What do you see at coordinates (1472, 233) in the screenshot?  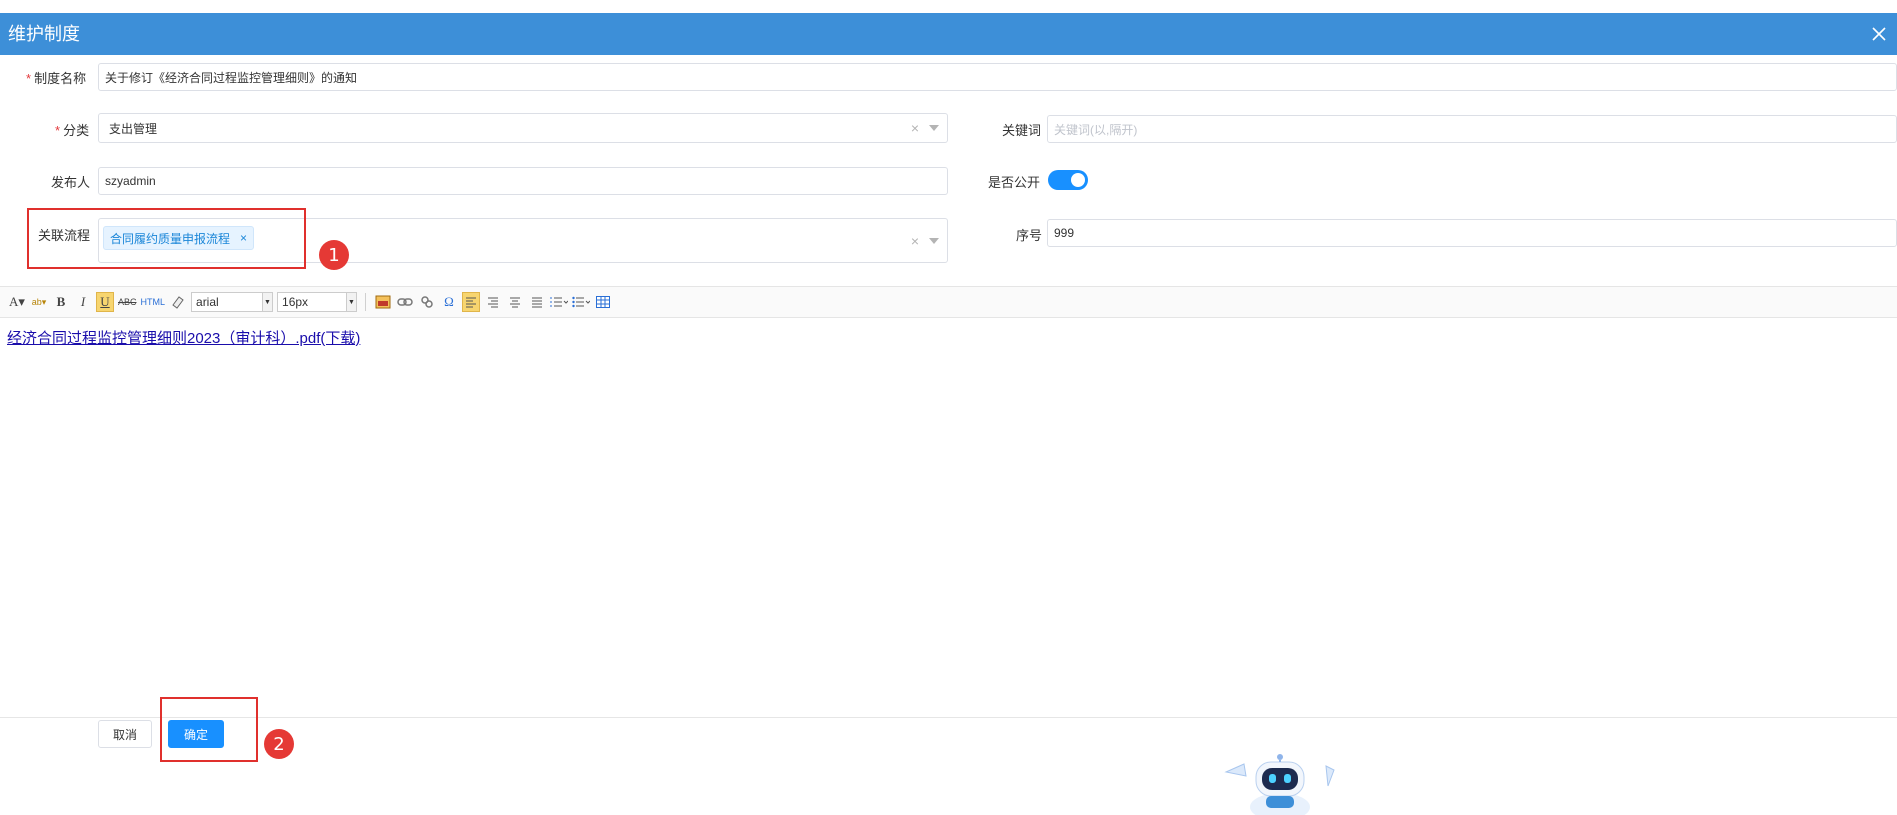 I see `order-input: 999` at bounding box center [1472, 233].